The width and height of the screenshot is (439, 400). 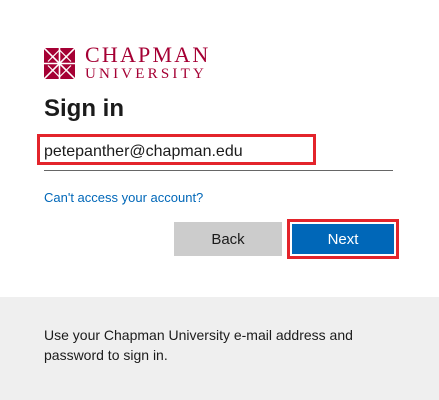 I want to click on chapman-logo: CHAPMAN UNIVERSITY, so click(x=127, y=63).